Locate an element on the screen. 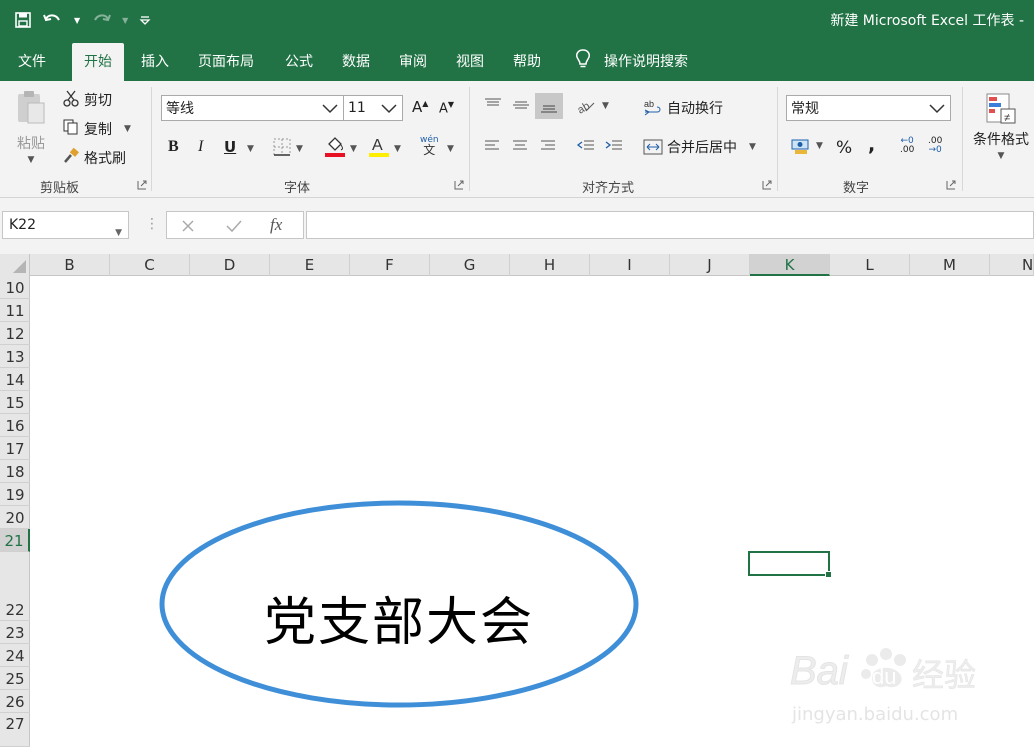 The width and height of the screenshot is (1034, 747). redo-icon is located at coordinates (101, 20).